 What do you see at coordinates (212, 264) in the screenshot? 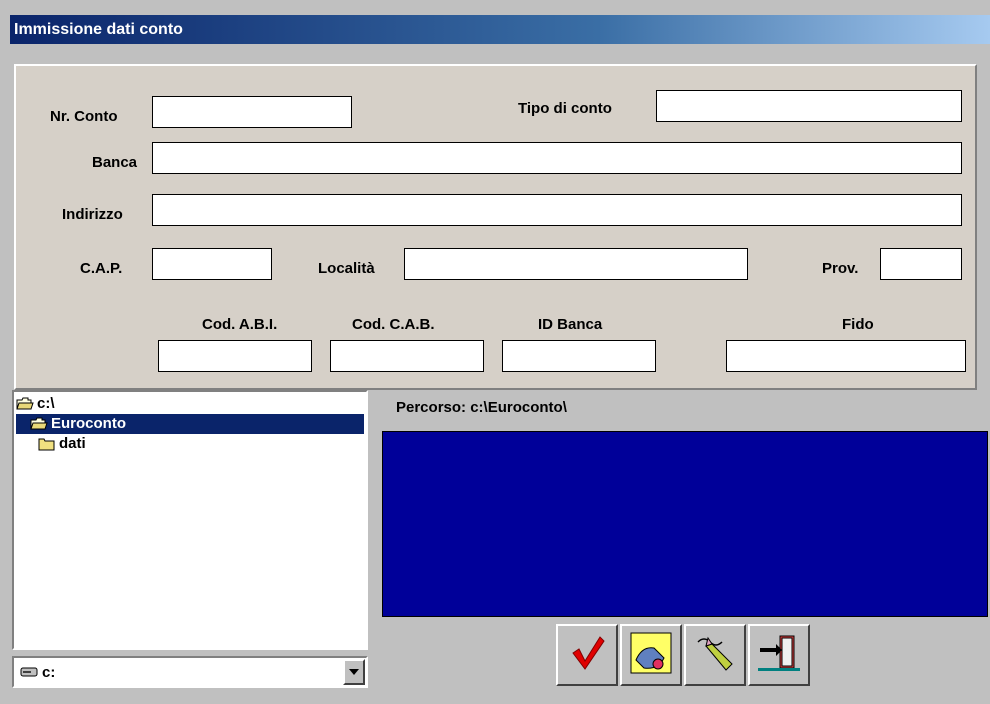
I see `cap-field` at bounding box center [212, 264].